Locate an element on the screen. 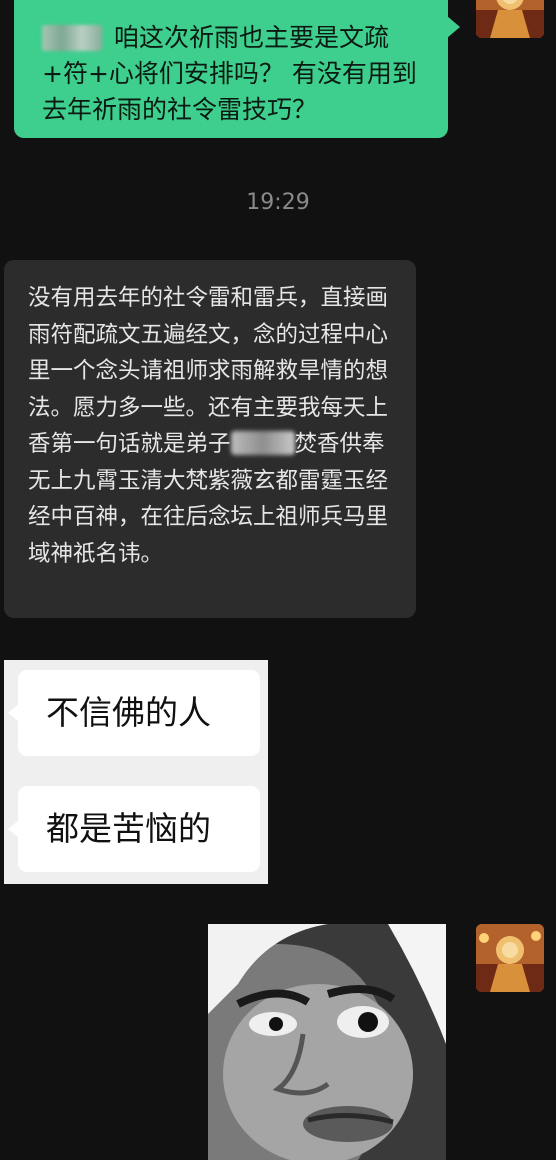  outgoing-message-bubble: 咱这次祈雨也主要是文疏+符+心将们安排吗？ 有没有用到去年祈雨的社令雷技巧？ is located at coordinates (237, 69).